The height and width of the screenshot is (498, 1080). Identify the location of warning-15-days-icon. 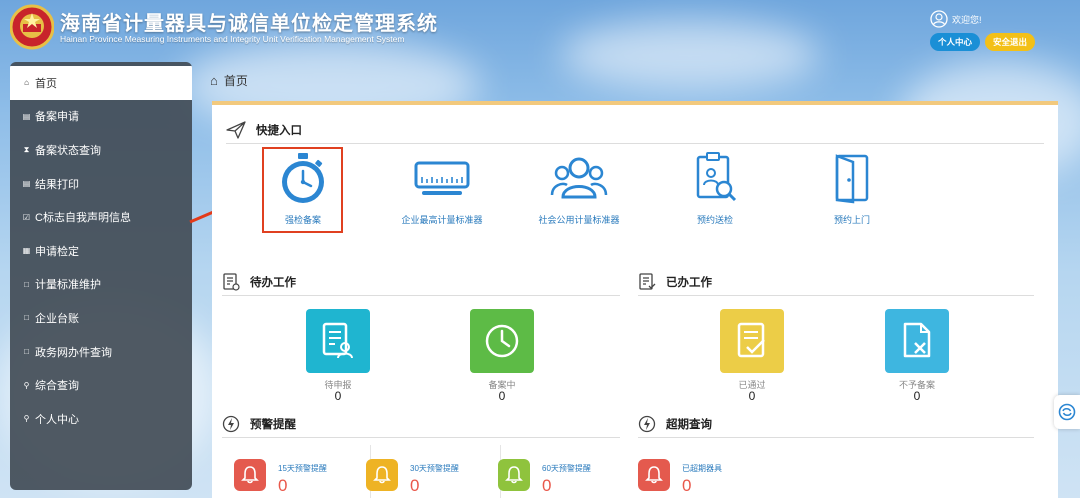
(250, 475).